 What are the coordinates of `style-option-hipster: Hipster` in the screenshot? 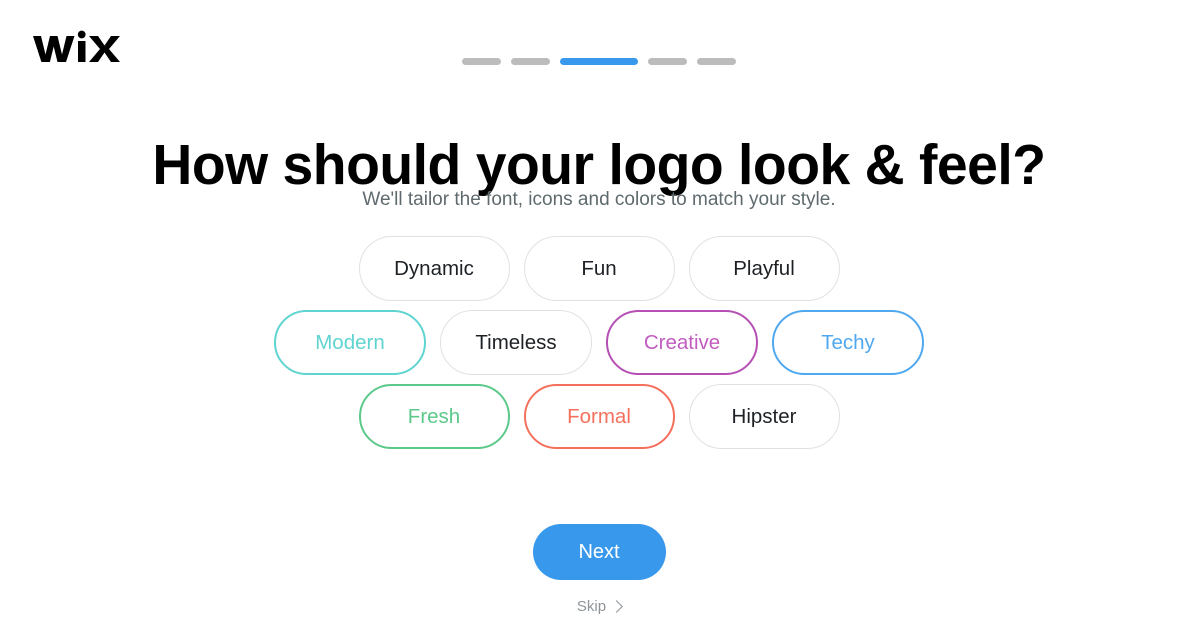 It's located at (764, 416).